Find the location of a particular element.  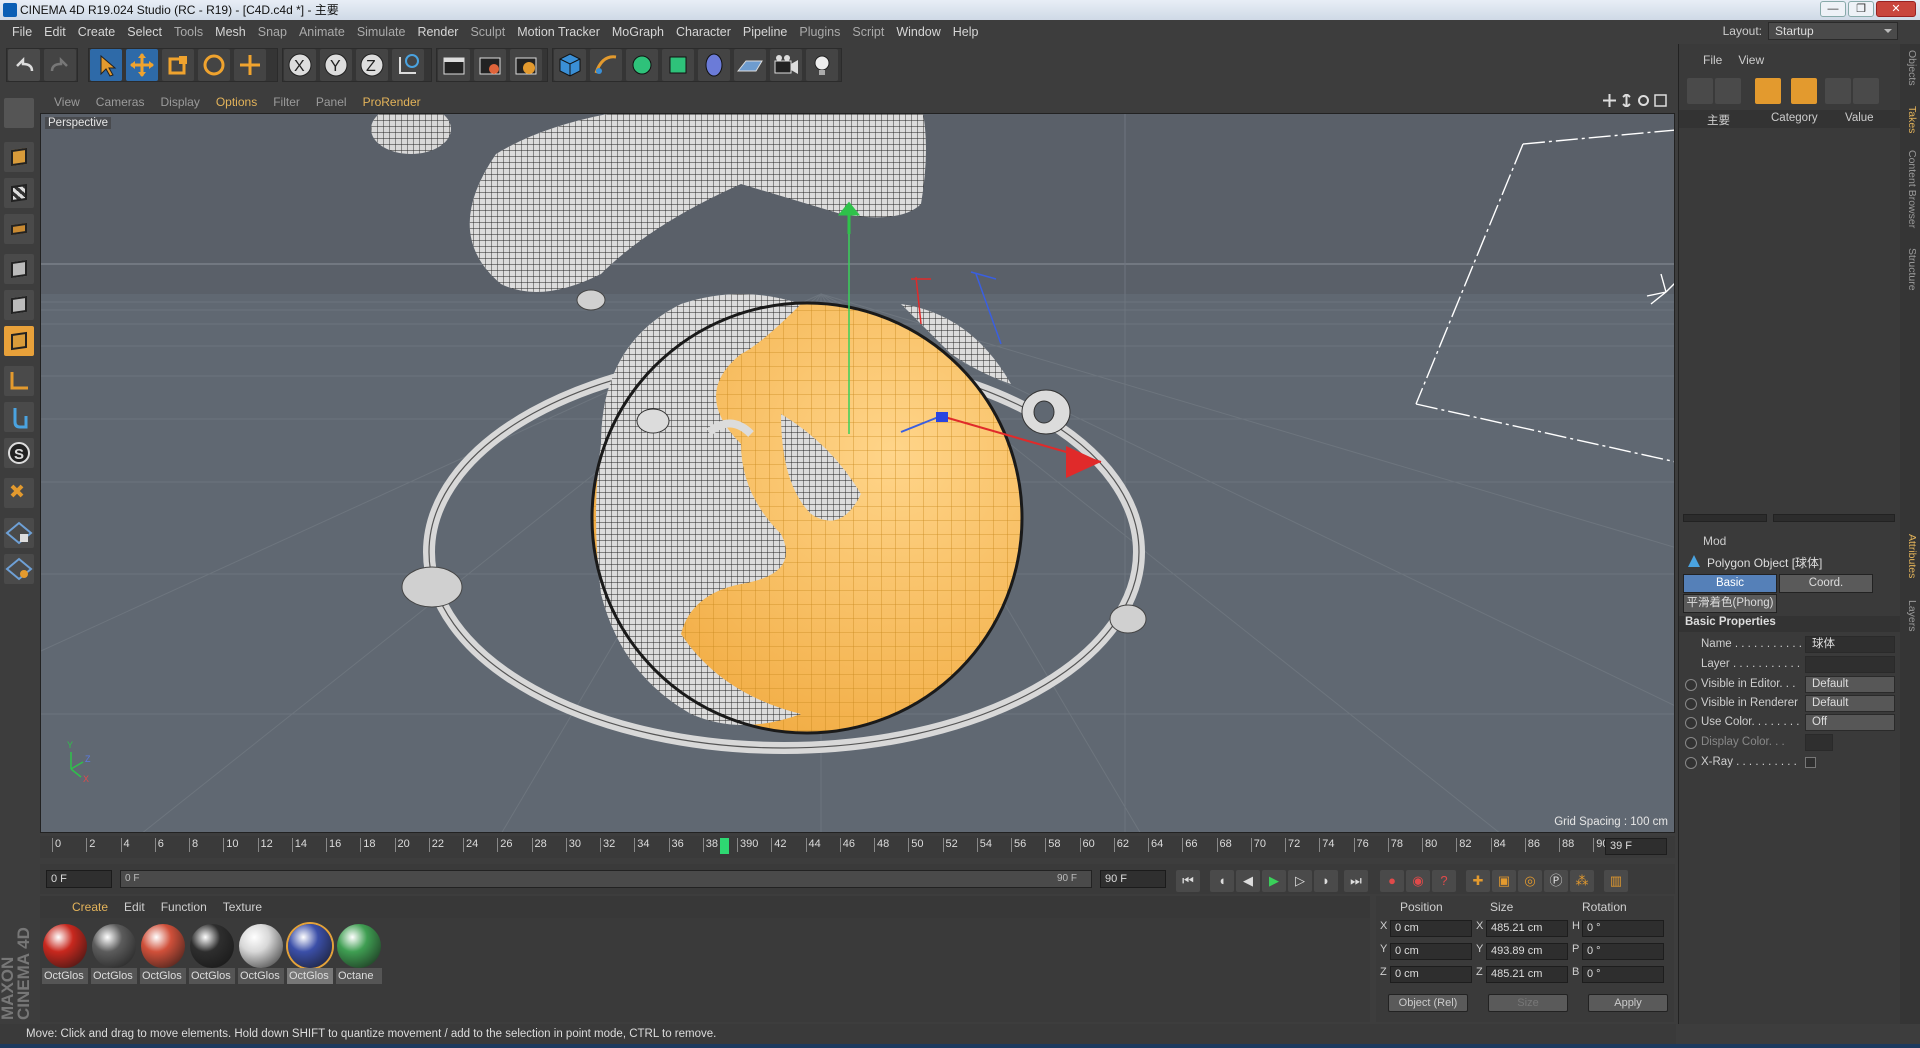

menu-sculpt: Sculpt is located at coordinates (487, 32).